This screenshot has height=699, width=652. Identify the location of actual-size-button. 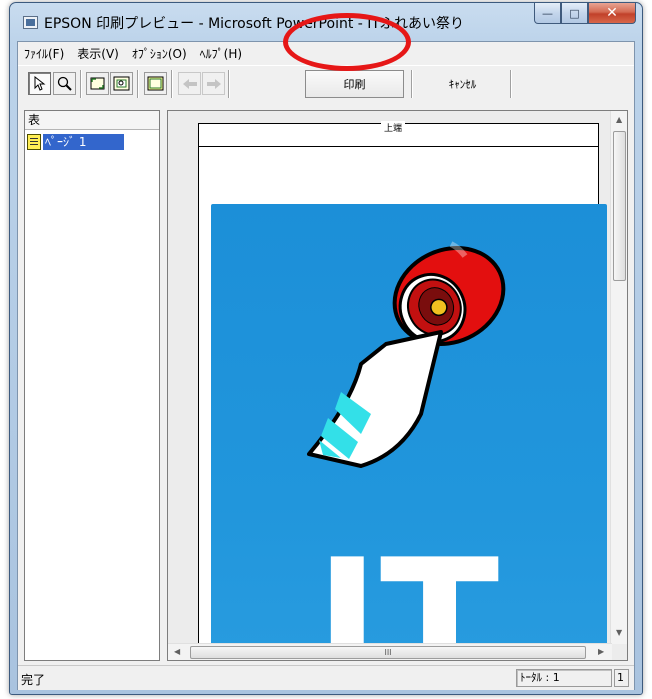
(121, 83).